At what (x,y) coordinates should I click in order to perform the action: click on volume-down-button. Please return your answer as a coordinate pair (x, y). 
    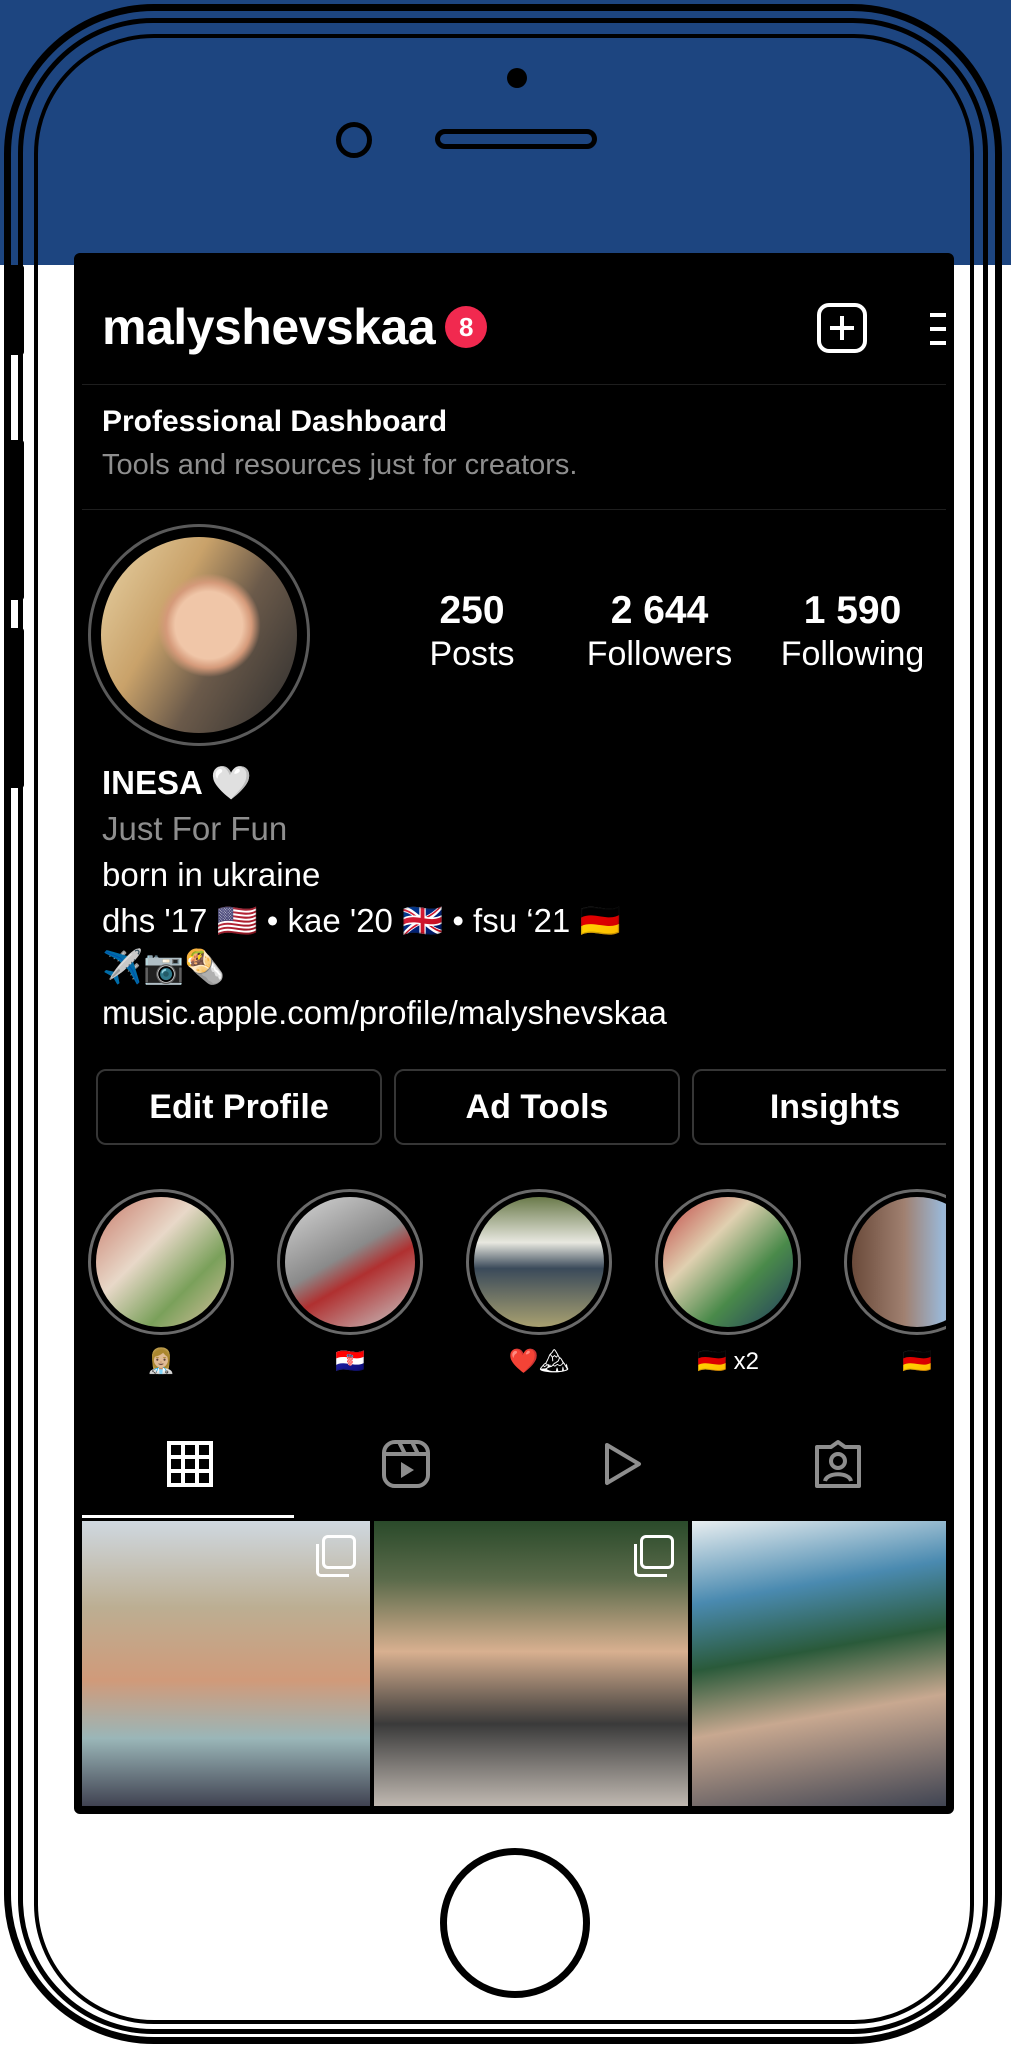
    Looking at the image, I should click on (16, 708).